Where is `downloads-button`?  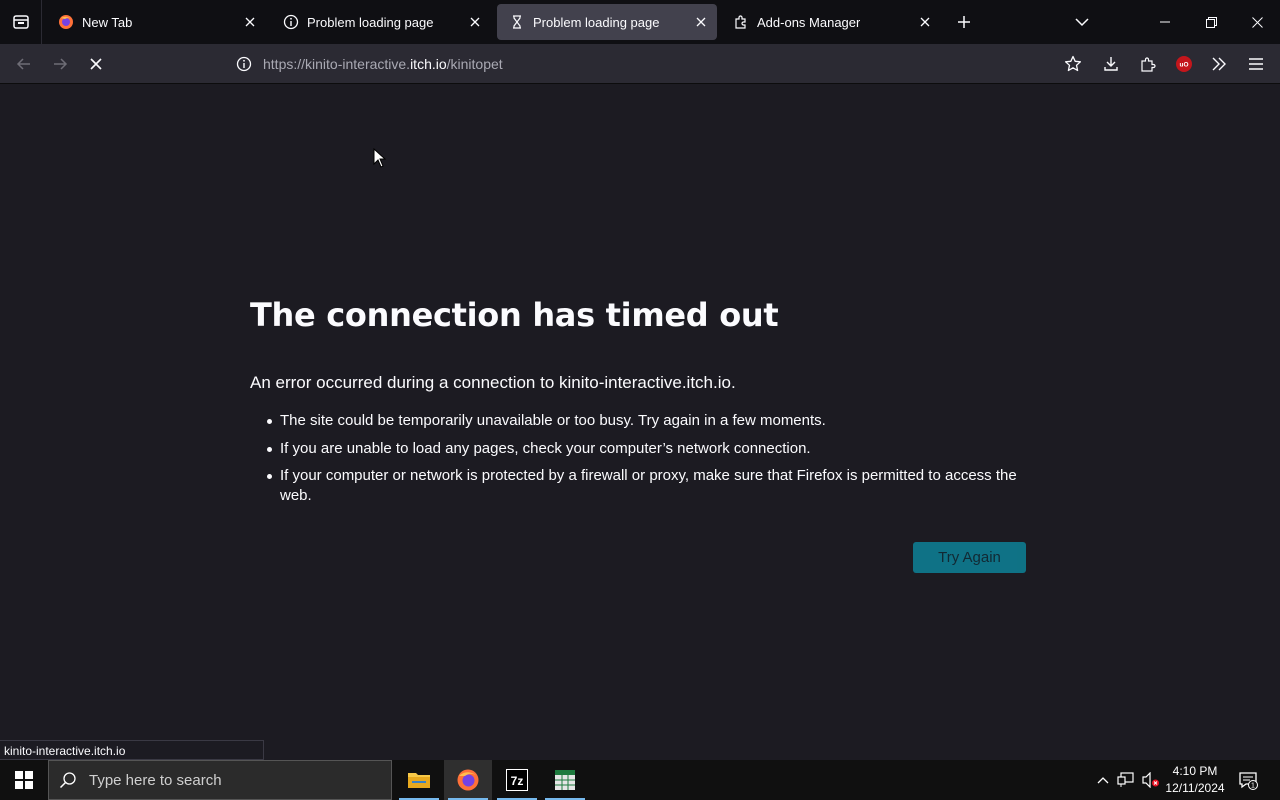
downloads-button is located at coordinates (1111, 64).